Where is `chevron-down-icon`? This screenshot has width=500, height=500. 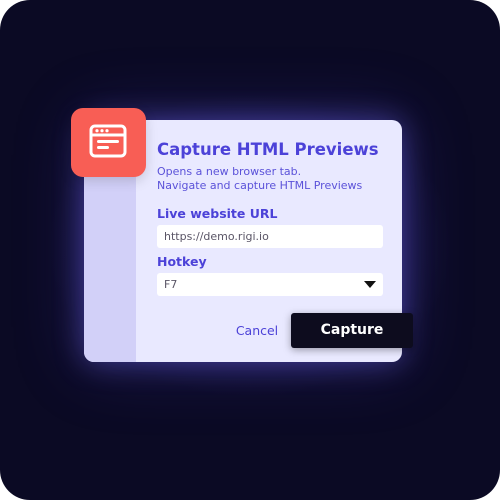 chevron-down-icon is located at coordinates (370, 284).